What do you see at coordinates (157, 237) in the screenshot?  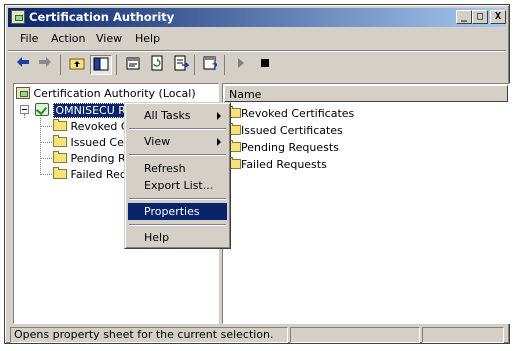 I see `menu-item-label: Help` at bounding box center [157, 237].